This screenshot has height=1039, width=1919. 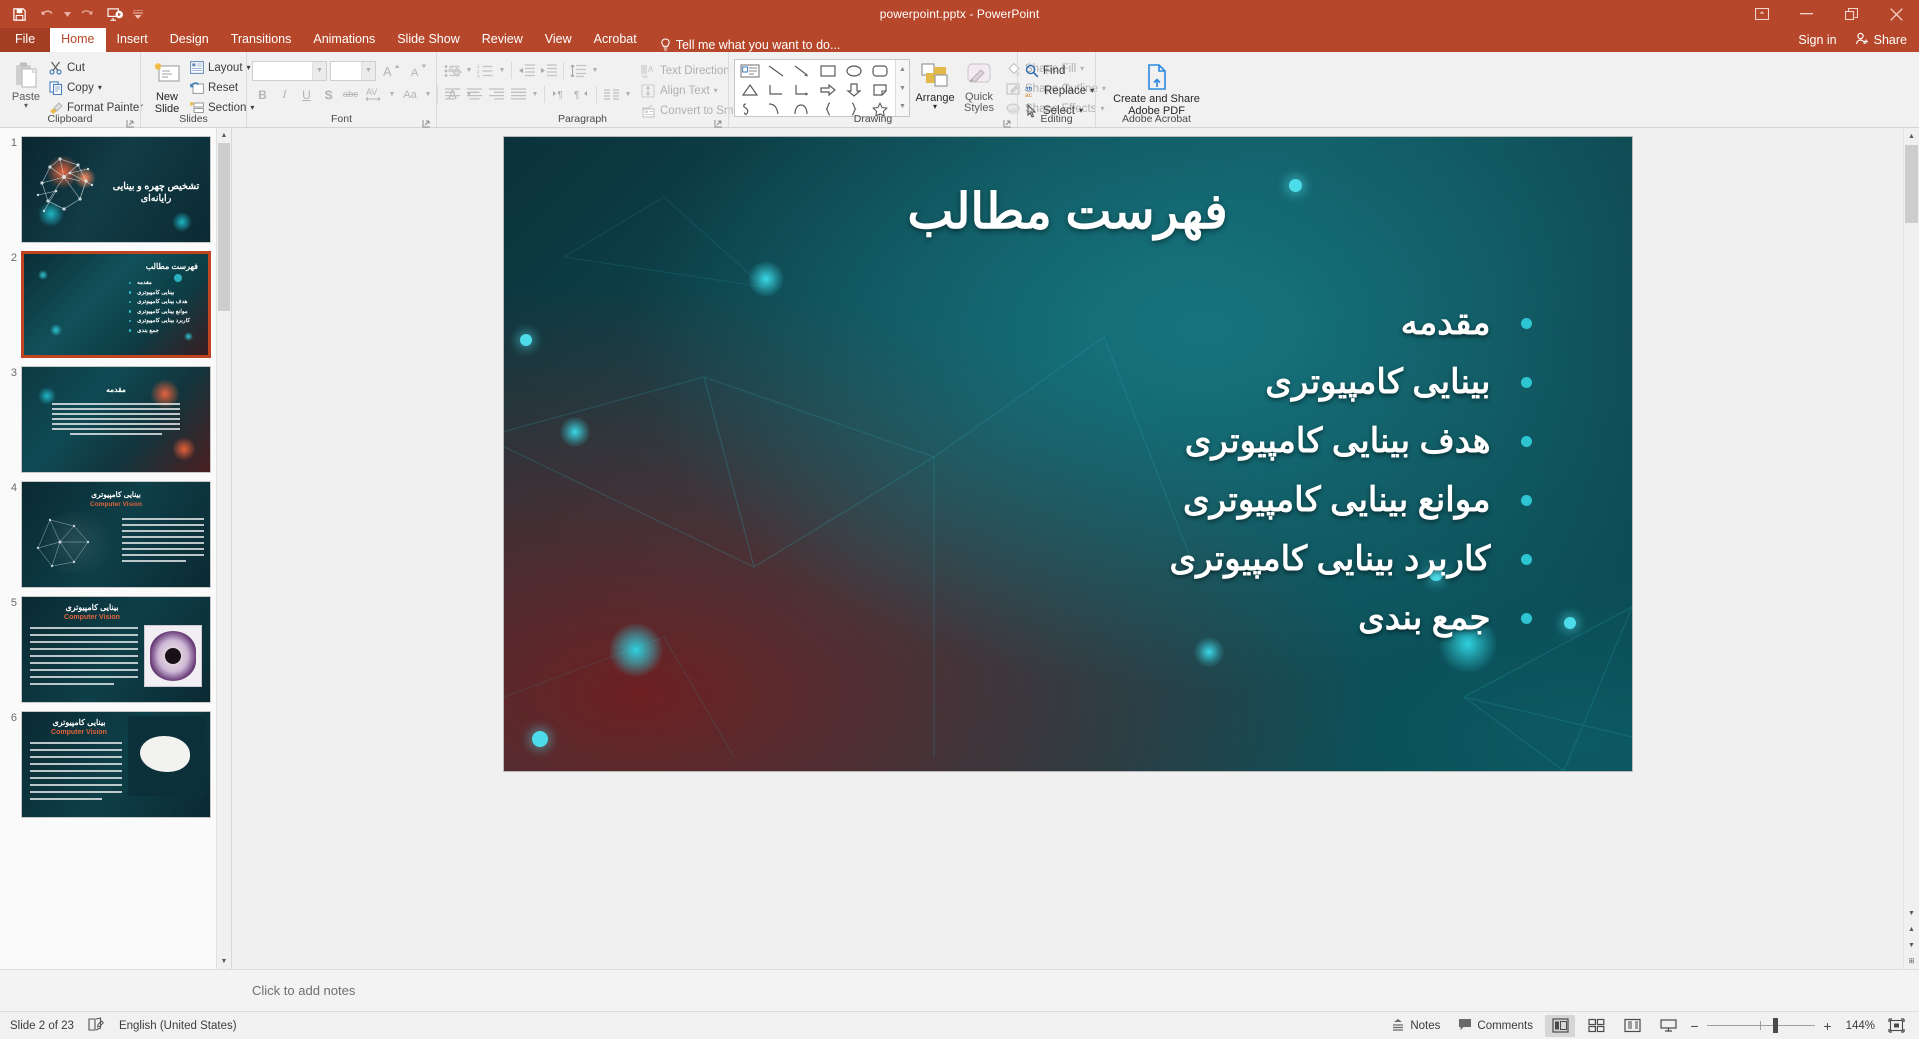 What do you see at coordinates (558, 40) in the screenshot?
I see `tab-view: View` at bounding box center [558, 40].